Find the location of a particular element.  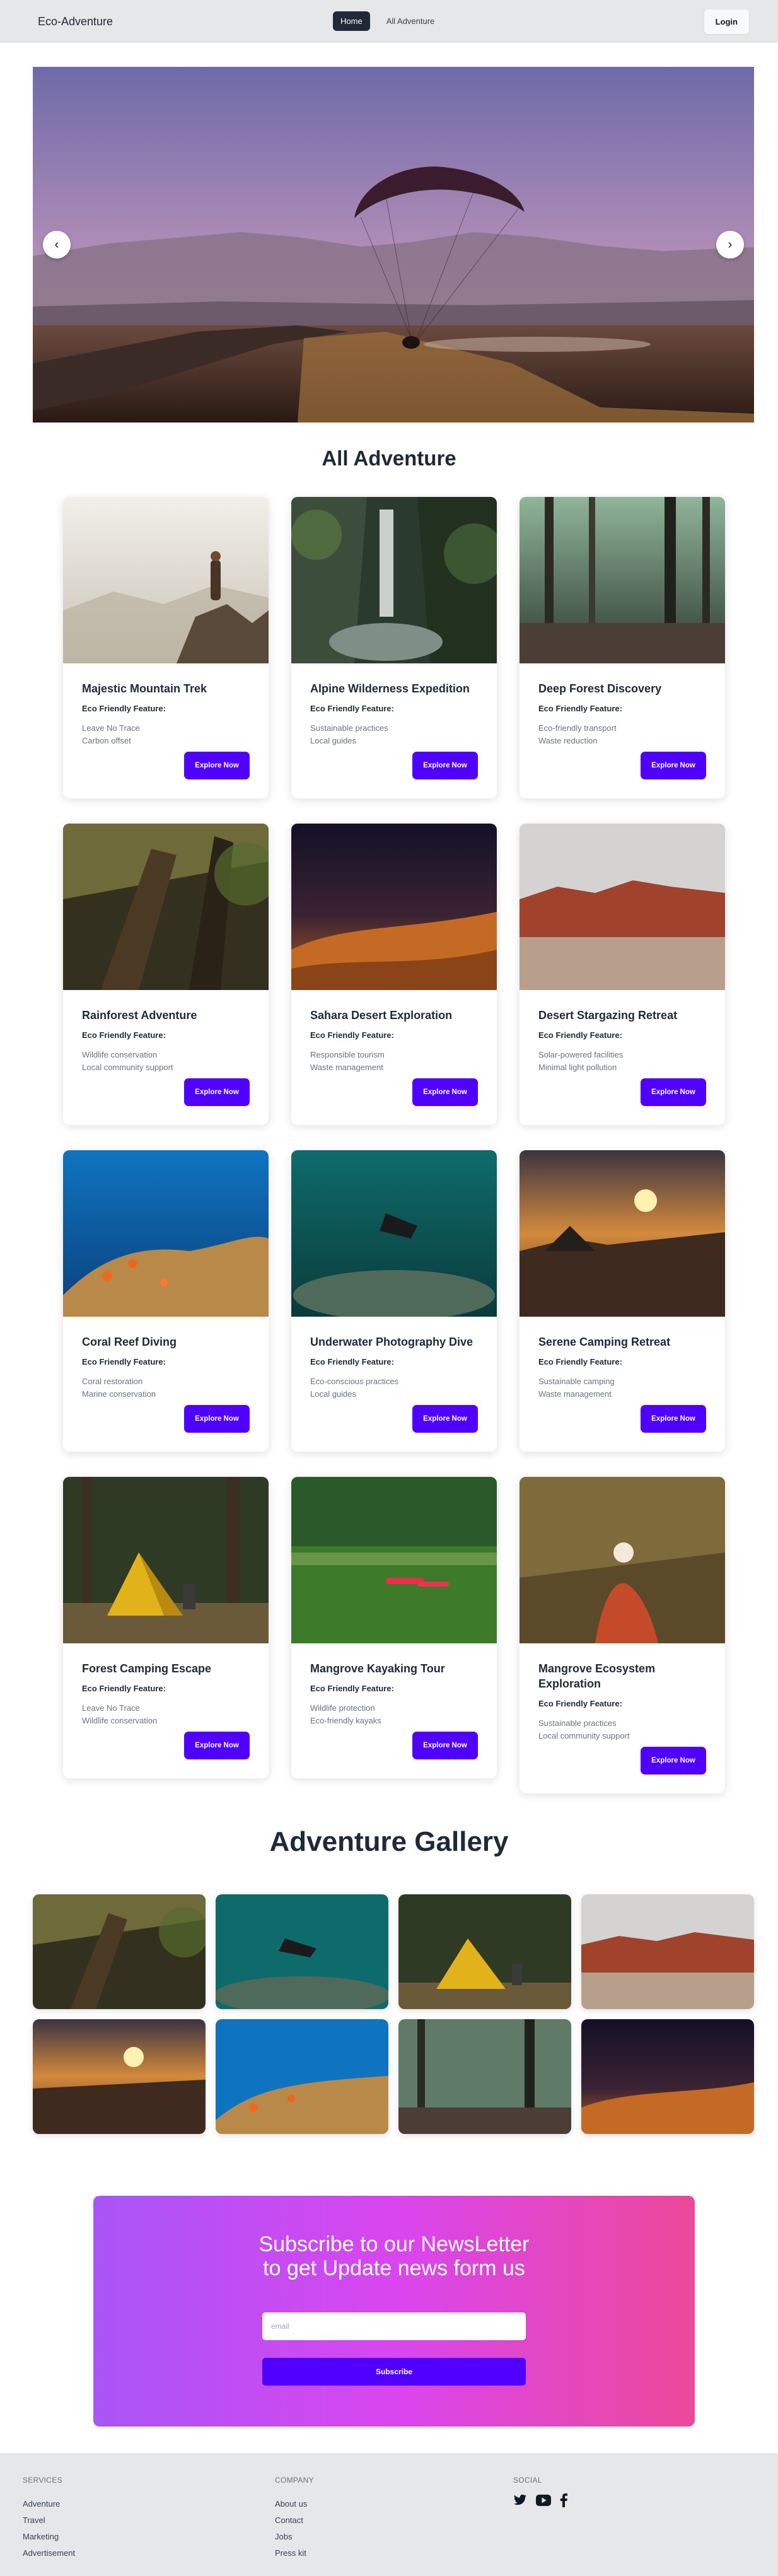

nav-home-link: Home is located at coordinates (352, 21).